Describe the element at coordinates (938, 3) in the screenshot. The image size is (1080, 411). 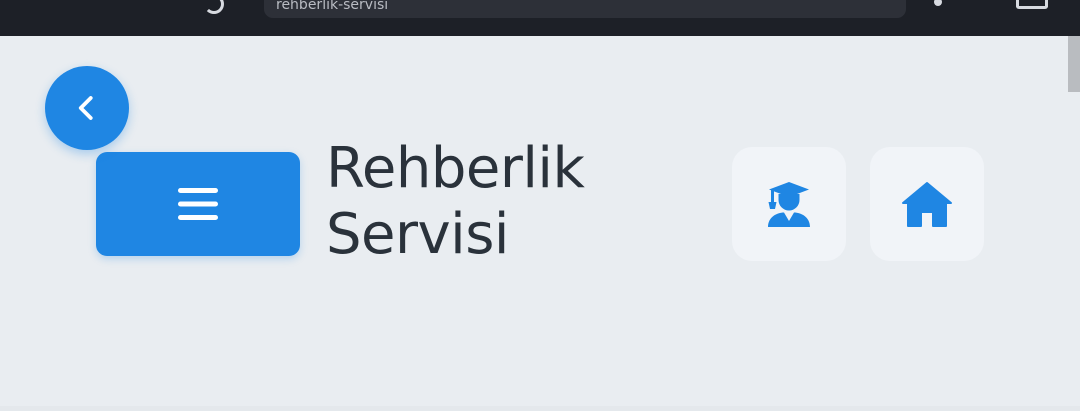
I see `microphone-icon` at that location.